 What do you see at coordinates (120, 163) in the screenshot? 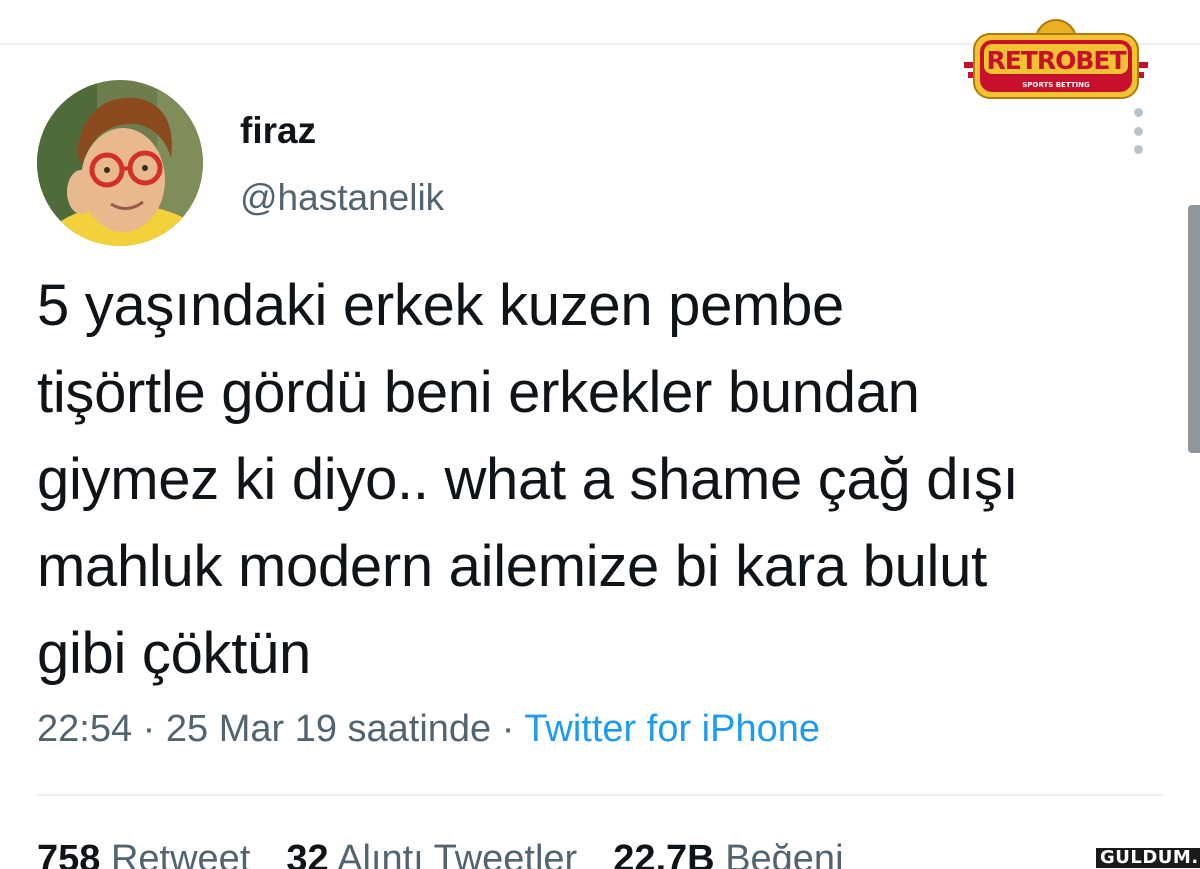
I see `profile-avatar` at bounding box center [120, 163].